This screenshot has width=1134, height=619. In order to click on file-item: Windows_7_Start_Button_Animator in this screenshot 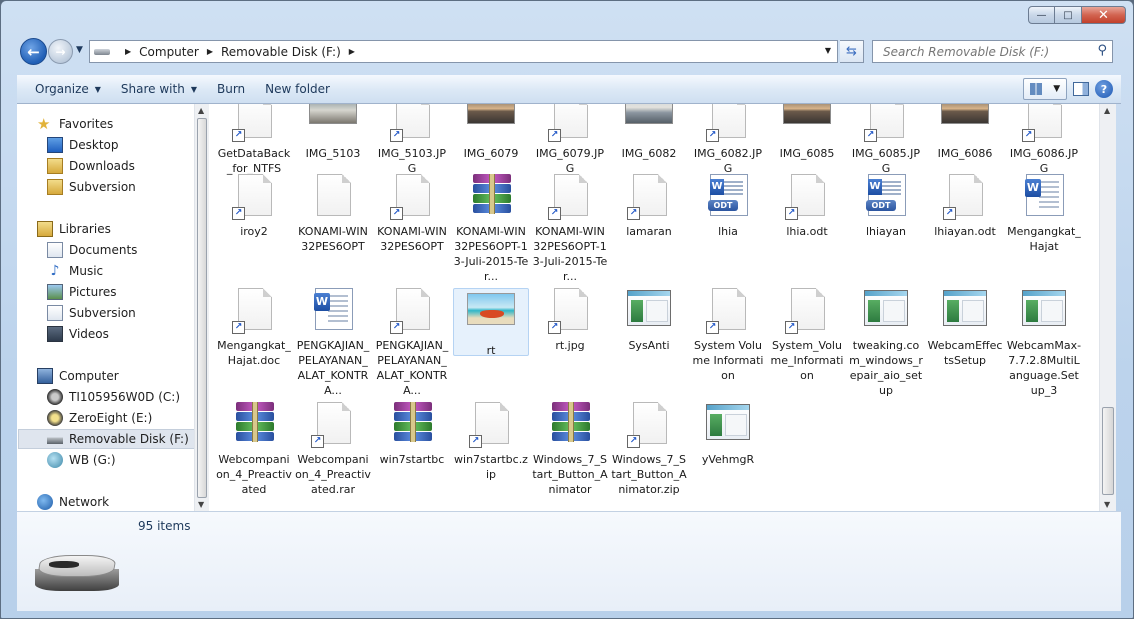, I will do `click(570, 449)`.